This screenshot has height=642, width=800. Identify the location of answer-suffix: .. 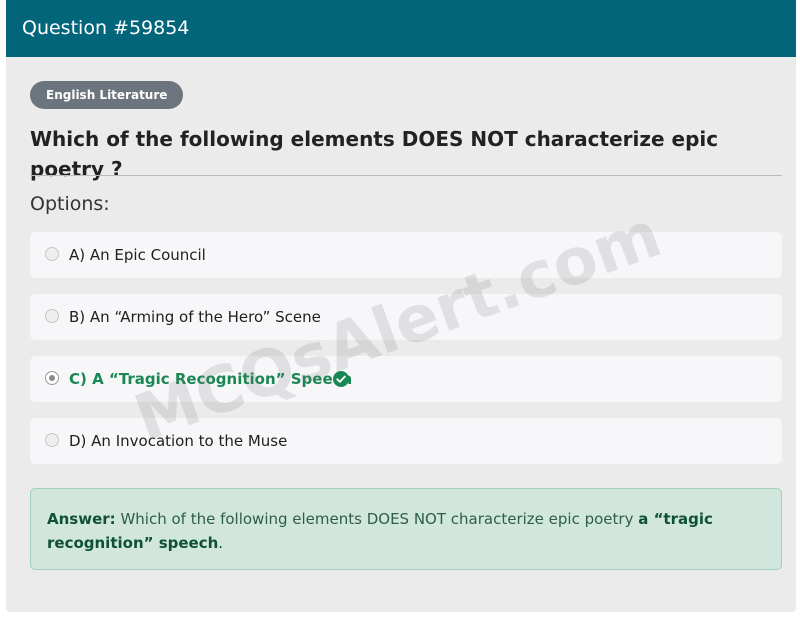
(221, 543).